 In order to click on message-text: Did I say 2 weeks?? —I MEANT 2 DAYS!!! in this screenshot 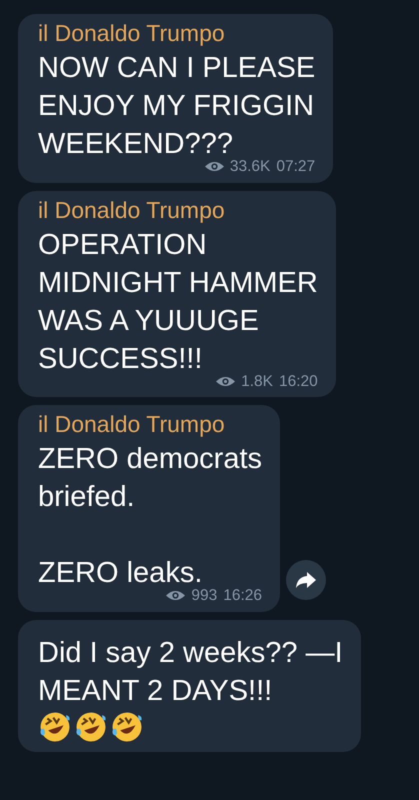, I will do `click(190, 672)`.